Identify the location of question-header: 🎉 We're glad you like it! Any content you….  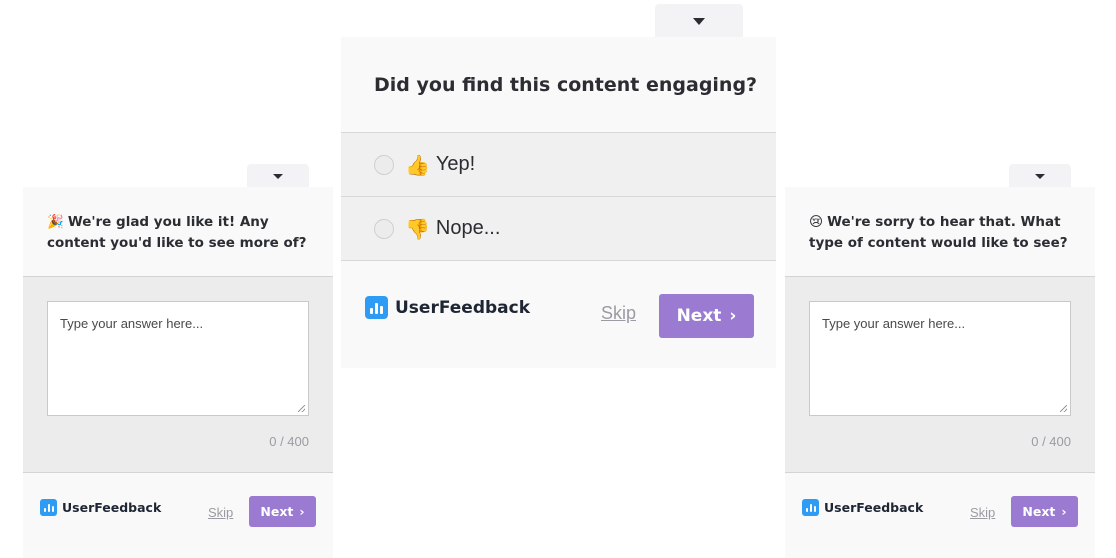
(178, 231).